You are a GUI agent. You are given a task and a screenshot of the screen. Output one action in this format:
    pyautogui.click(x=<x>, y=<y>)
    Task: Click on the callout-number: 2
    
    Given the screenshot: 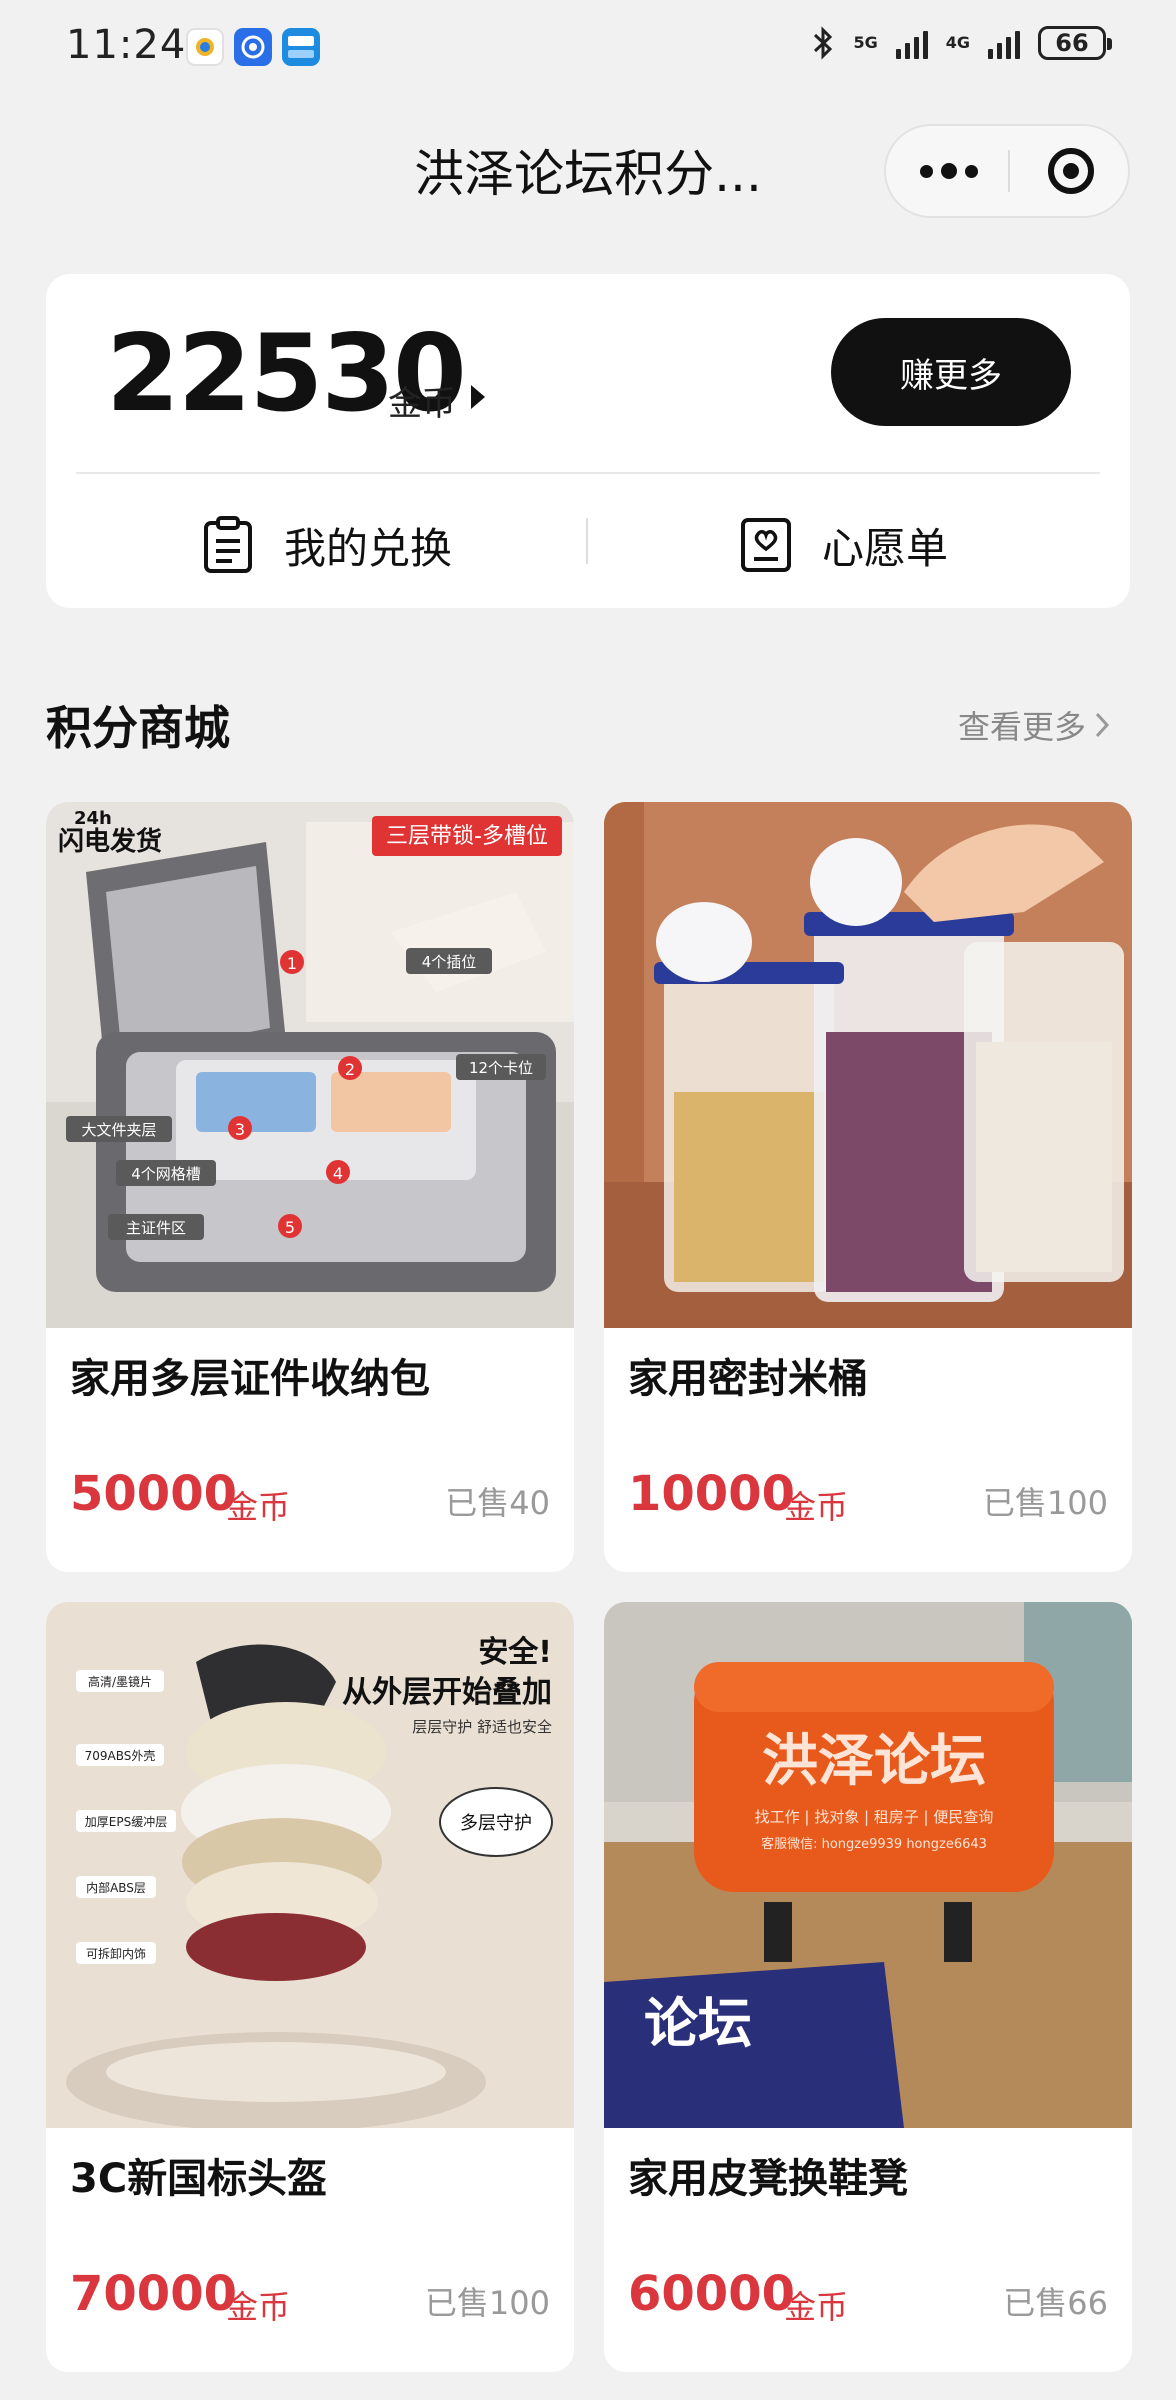 What is the action you would take?
    pyautogui.click(x=350, y=1069)
    